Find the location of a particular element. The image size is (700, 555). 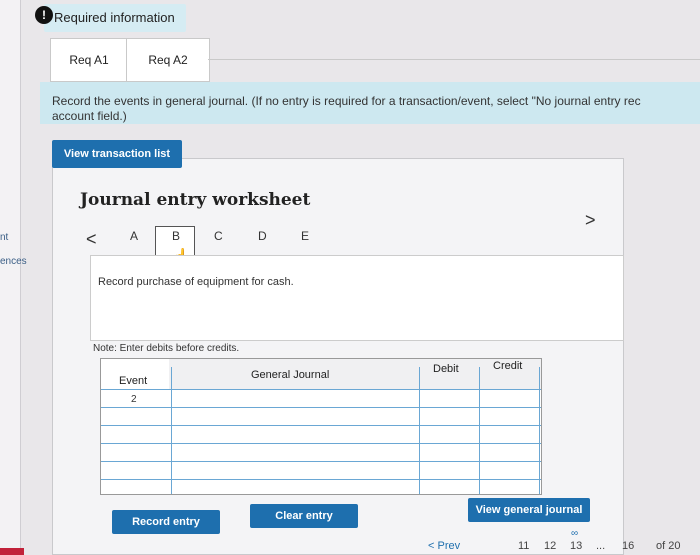

tabs: Req A1 Req A2 is located at coordinates (370, 60).